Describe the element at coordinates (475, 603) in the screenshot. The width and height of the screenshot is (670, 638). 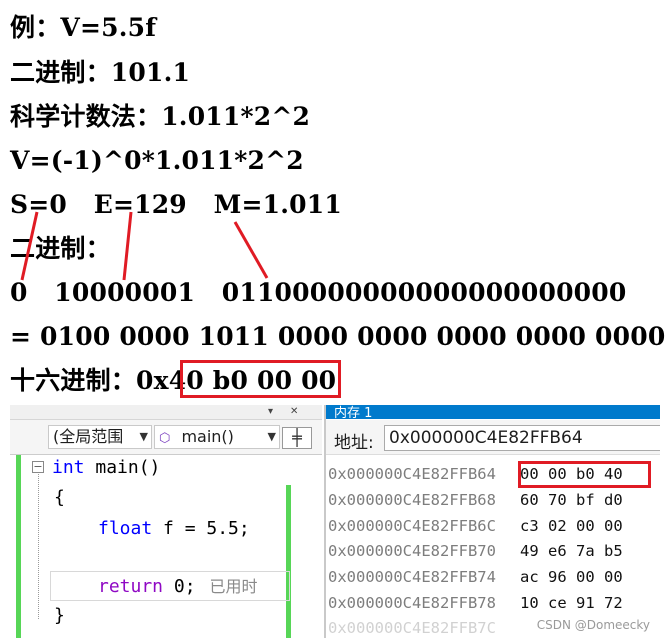
I see `memory-row: 0x000000C4E82FFB78 10 ce 91 72` at that location.